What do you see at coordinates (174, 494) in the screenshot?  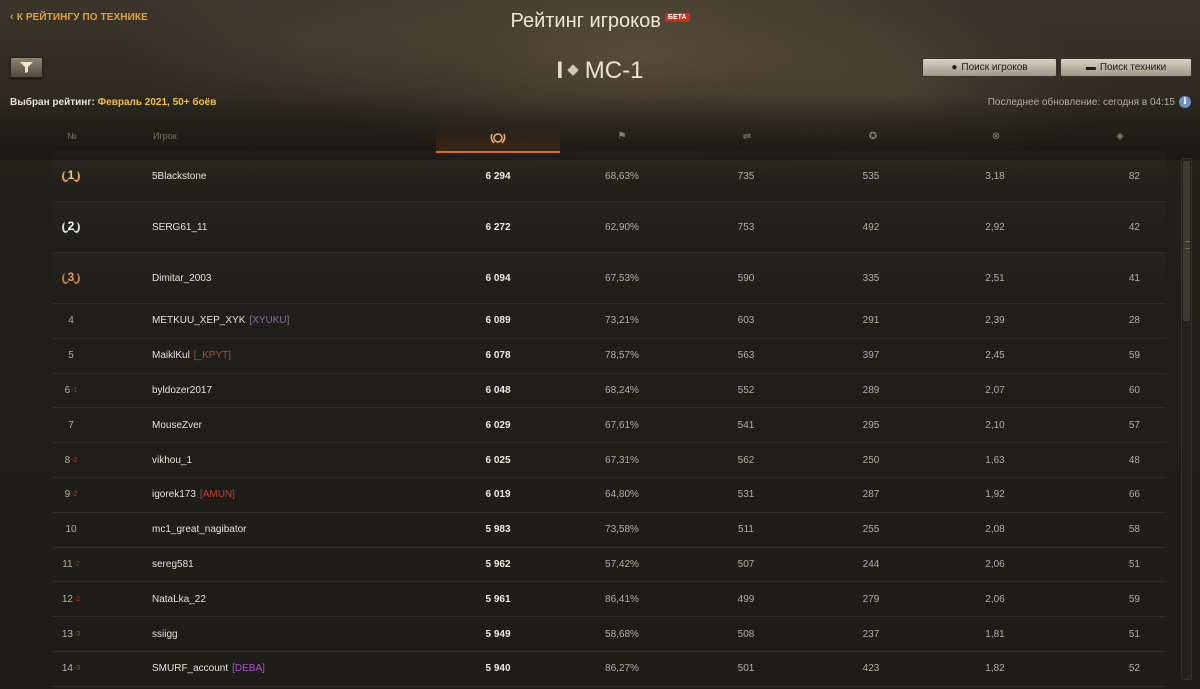 I see `player-name: igorek173` at bounding box center [174, 494].